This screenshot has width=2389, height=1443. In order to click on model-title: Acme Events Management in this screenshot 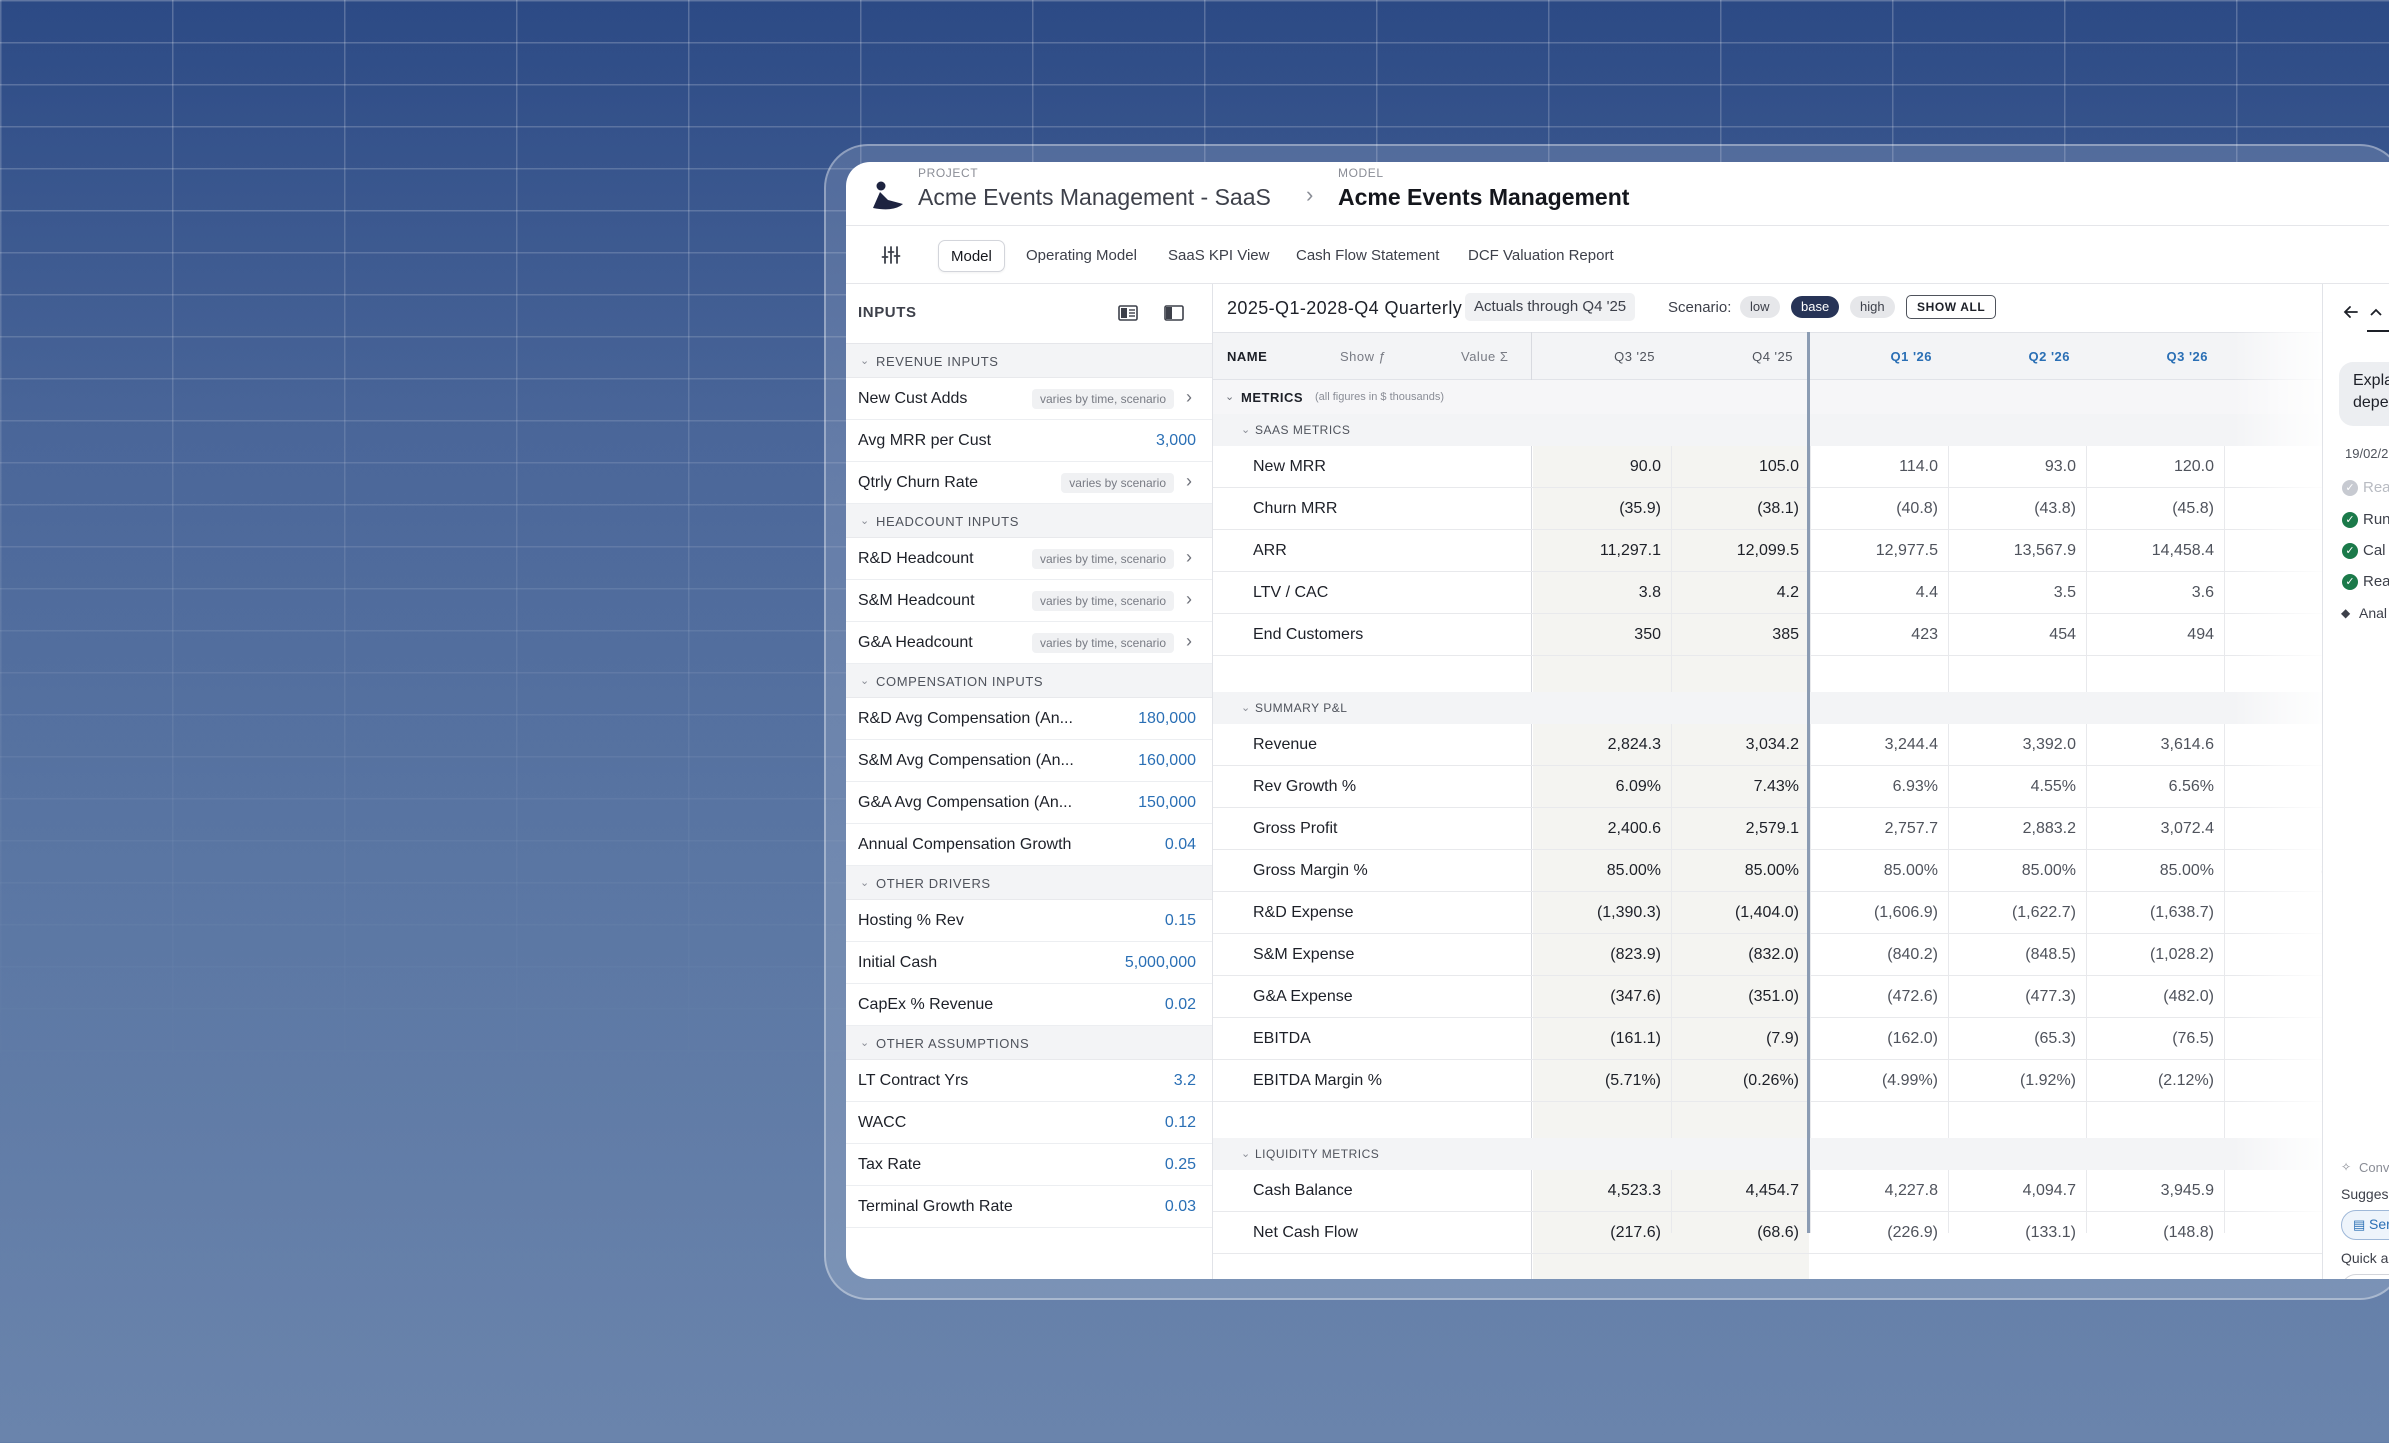, I will do `click(1483, 197)`.